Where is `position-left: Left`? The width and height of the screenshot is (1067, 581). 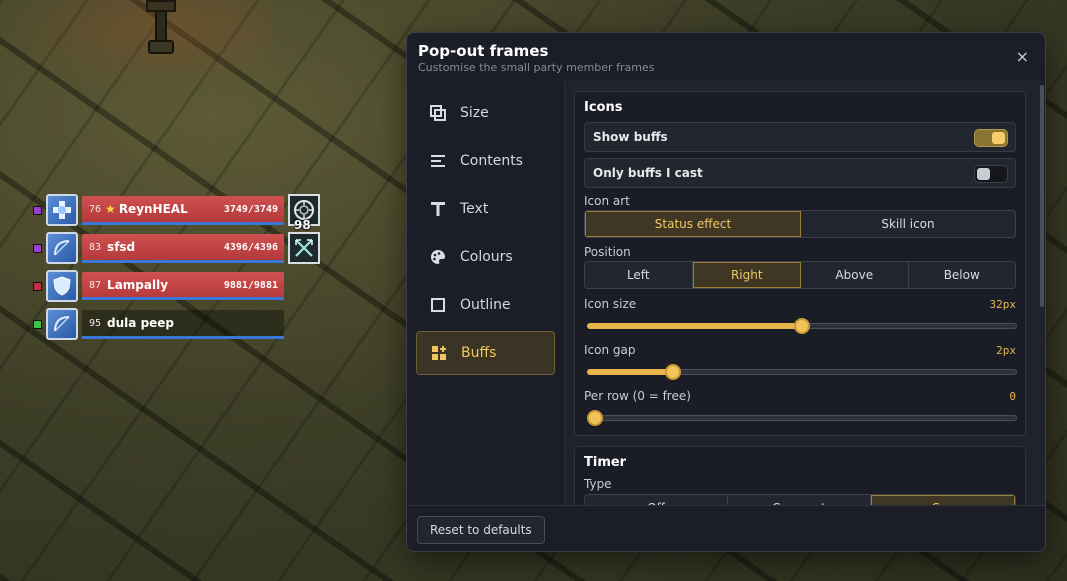
position-left: Left is located at coordinates (639, 275).